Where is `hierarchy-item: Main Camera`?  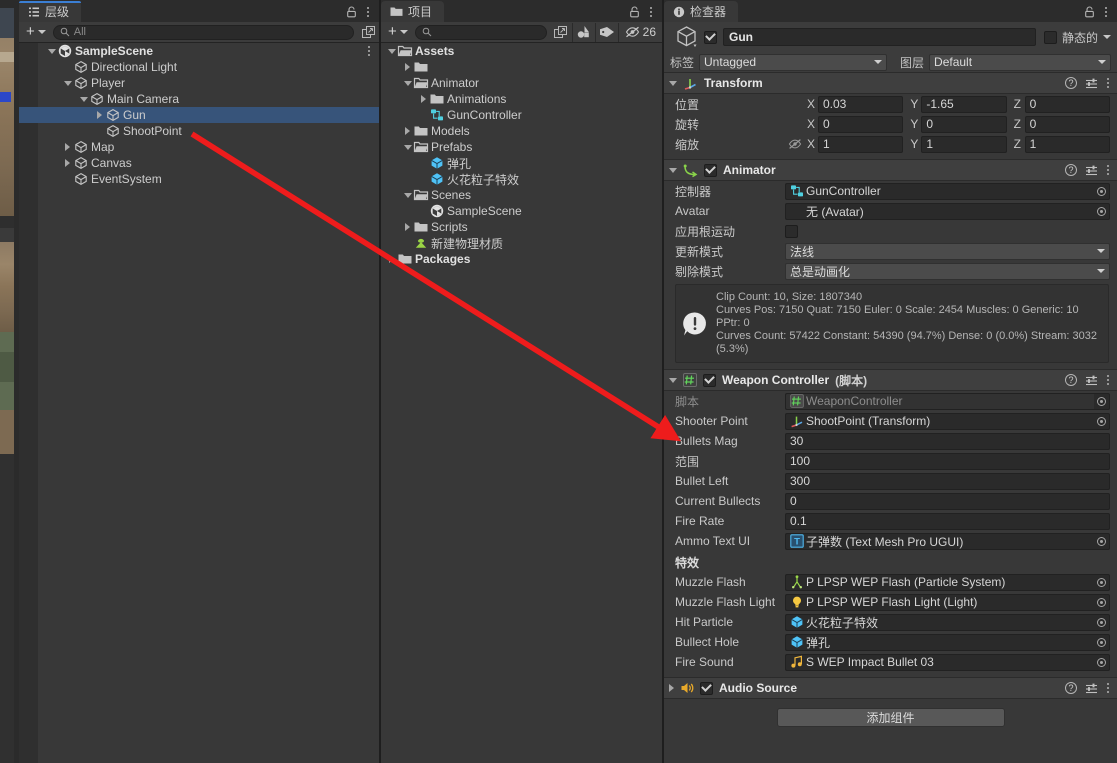 hierarchy-item: Main Camera is located at coordinates (199, 99).